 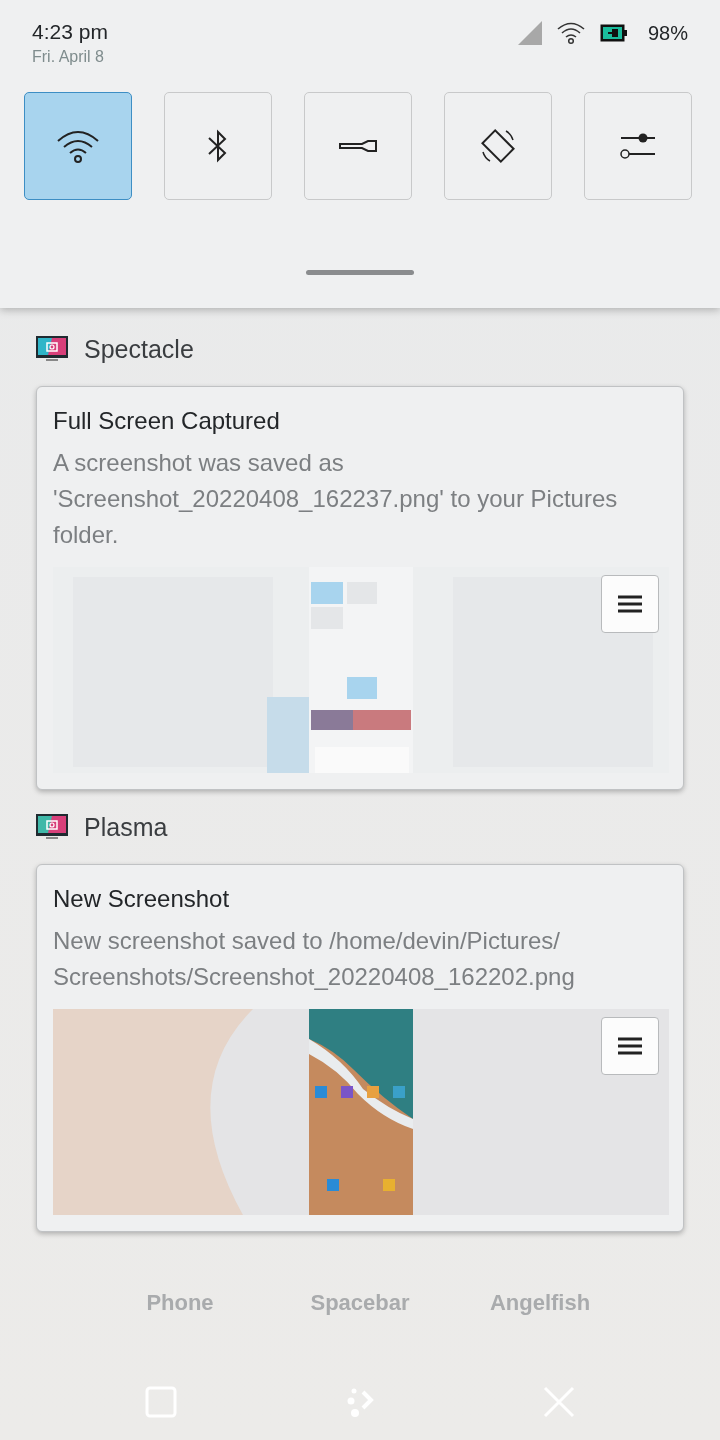 I want to click on wifi-toggle, so click(x=78, y=146).